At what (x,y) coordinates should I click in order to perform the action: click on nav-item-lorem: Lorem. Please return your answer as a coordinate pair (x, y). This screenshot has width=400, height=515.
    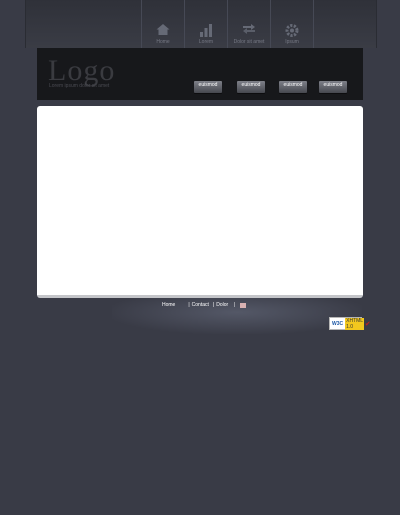
    Looking at the image, I should click on (205, 24).